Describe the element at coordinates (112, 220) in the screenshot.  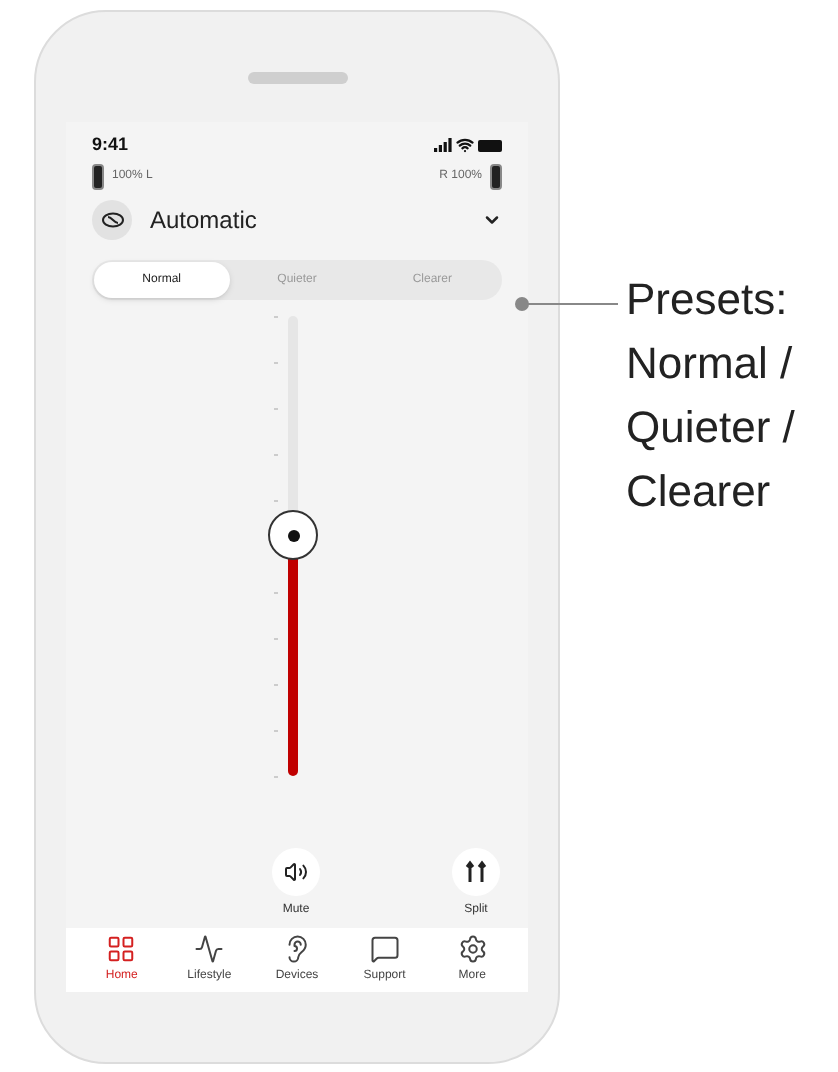
I see `program-icon` at that location.